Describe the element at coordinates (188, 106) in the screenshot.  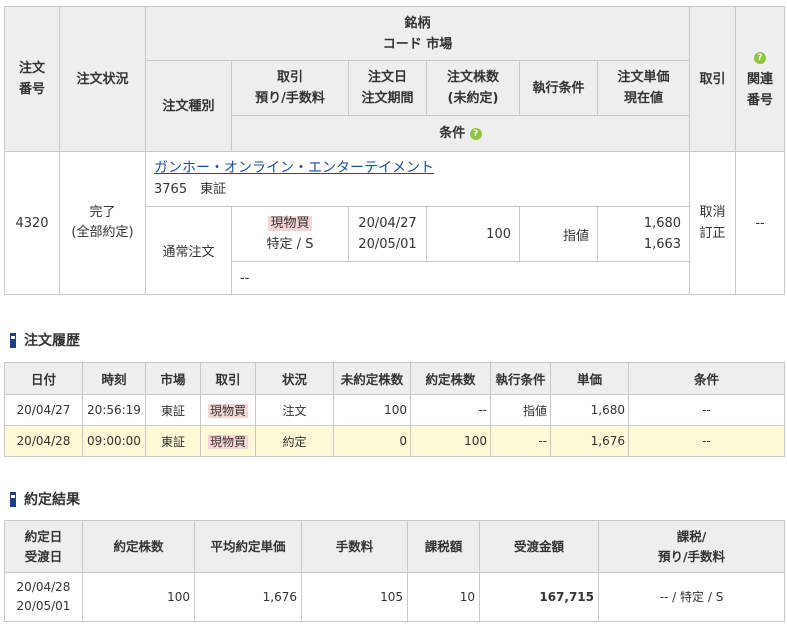
I see `header-order-type: 注文種別` at that location.